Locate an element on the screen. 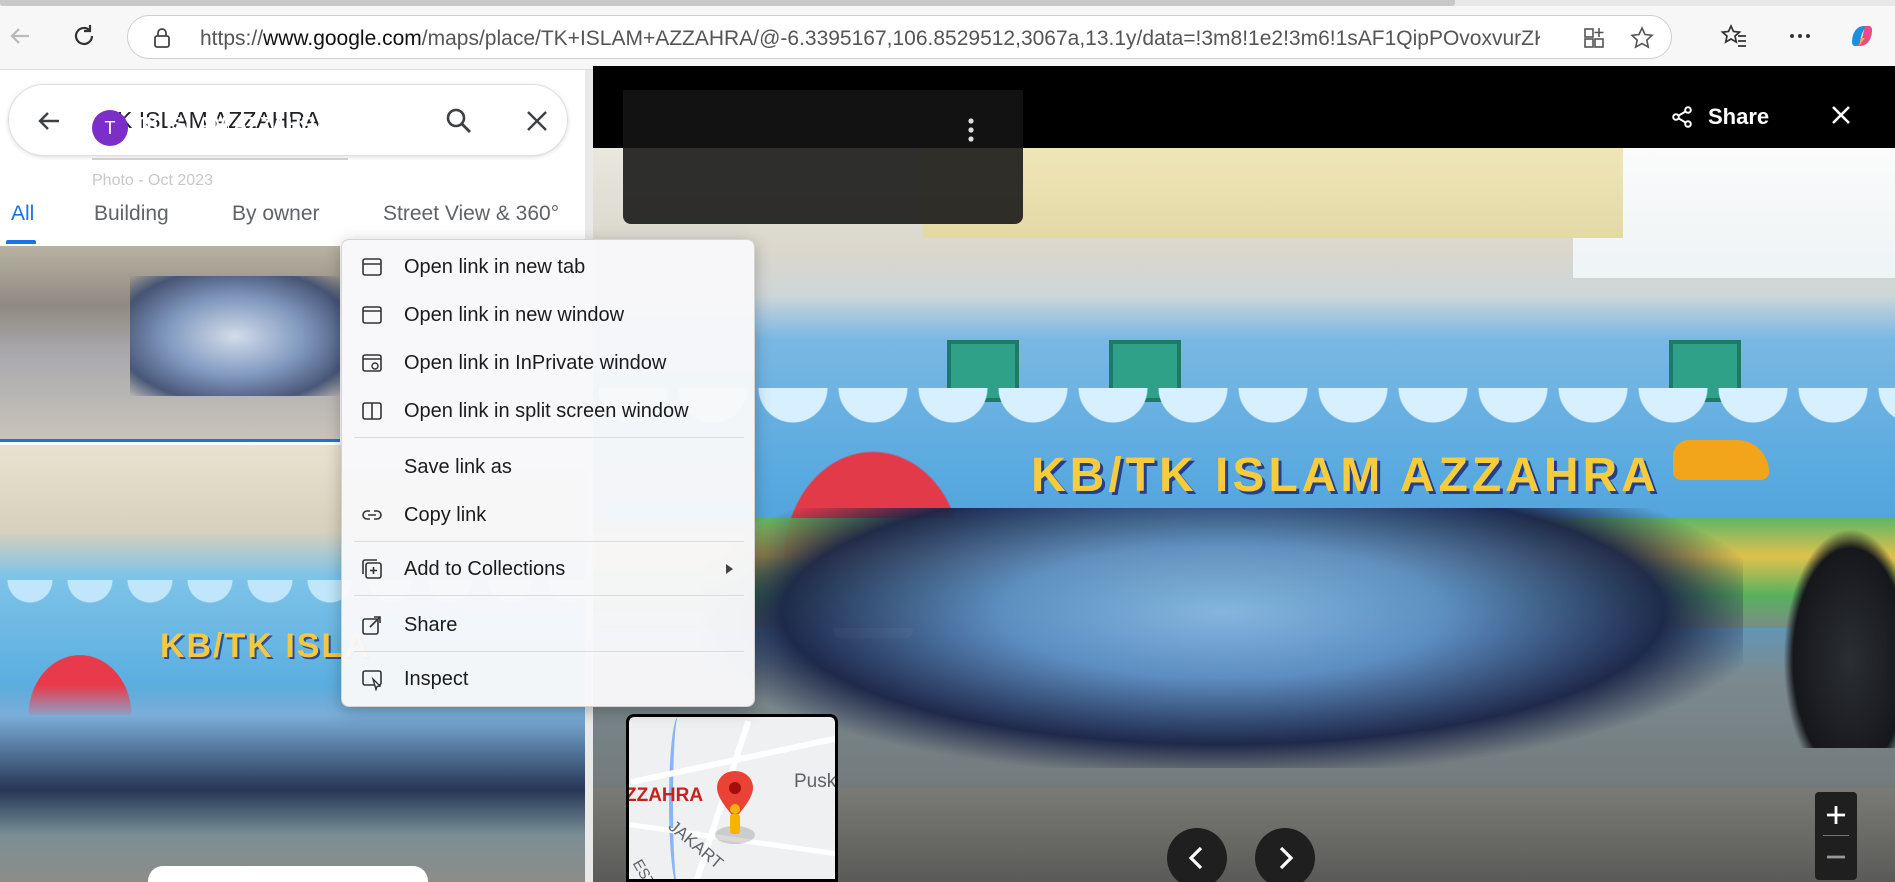  previous-photo-button is located at coordinates (1197, 855).